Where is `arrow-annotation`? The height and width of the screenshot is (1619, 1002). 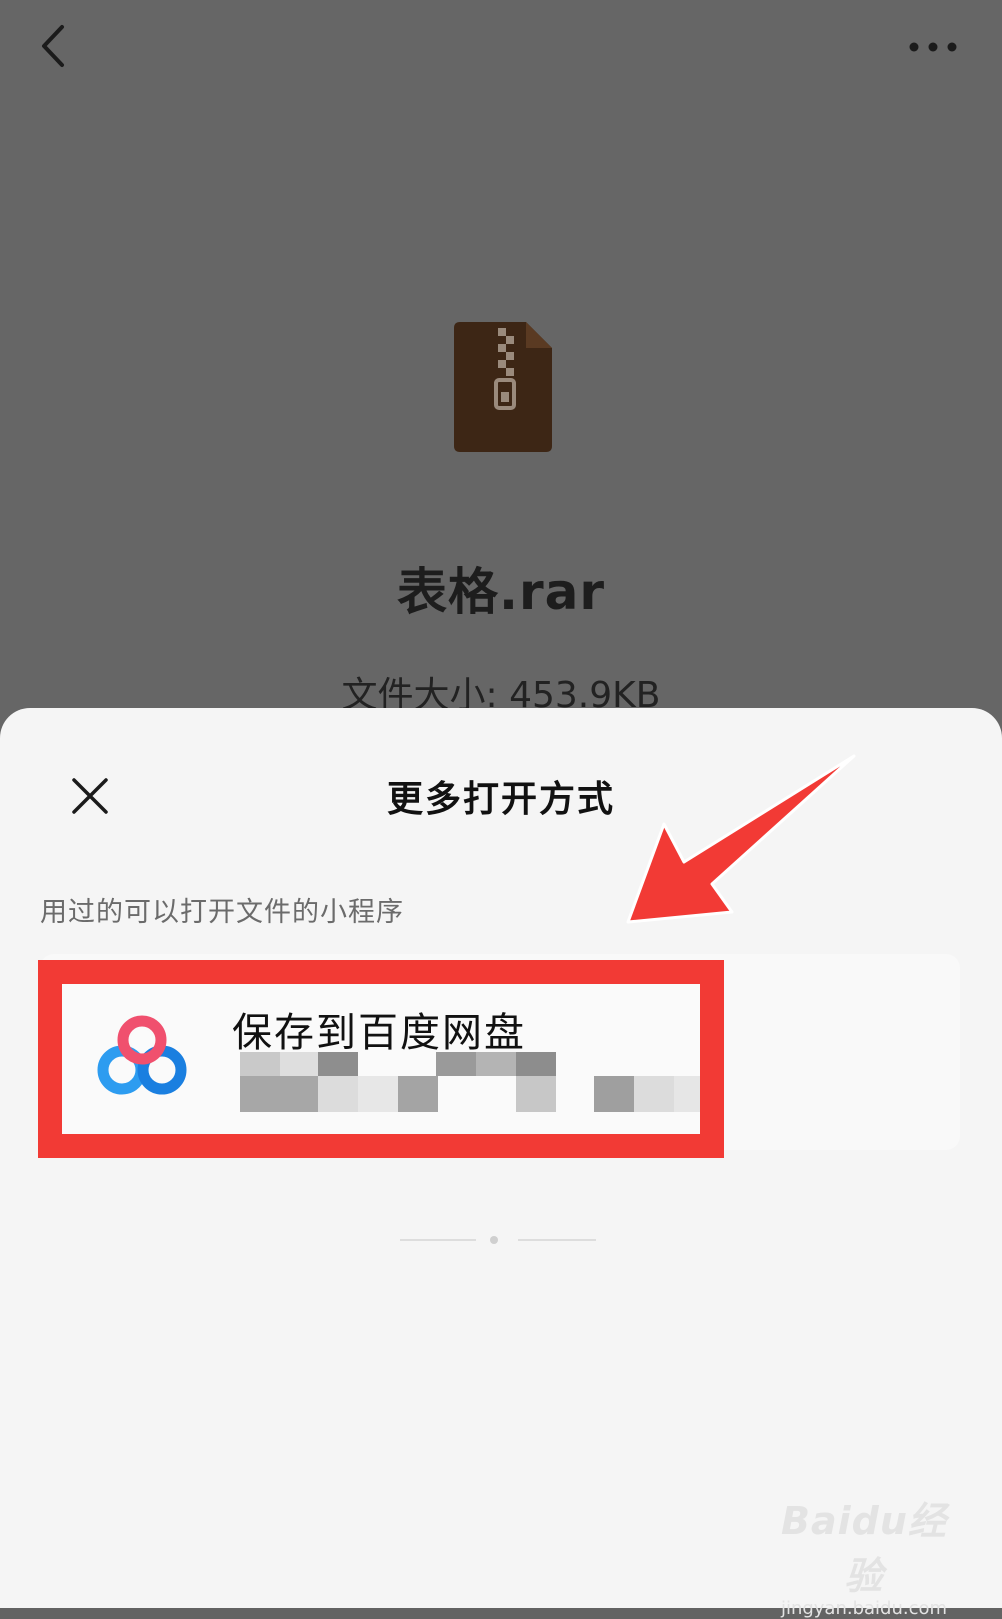
arrow-annotation is located at coordinates (741, 839).